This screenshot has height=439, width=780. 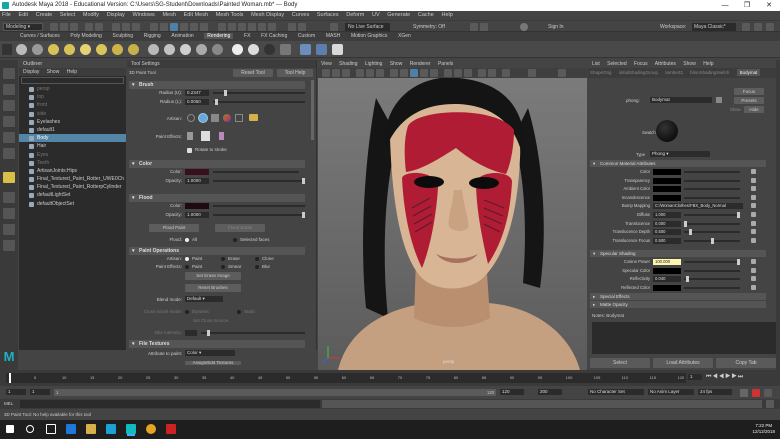 What do you see at coordinates (770, 27) in the screenshot?
I see `tool-settings-toggle-icon` at bounding box center [770, 27].